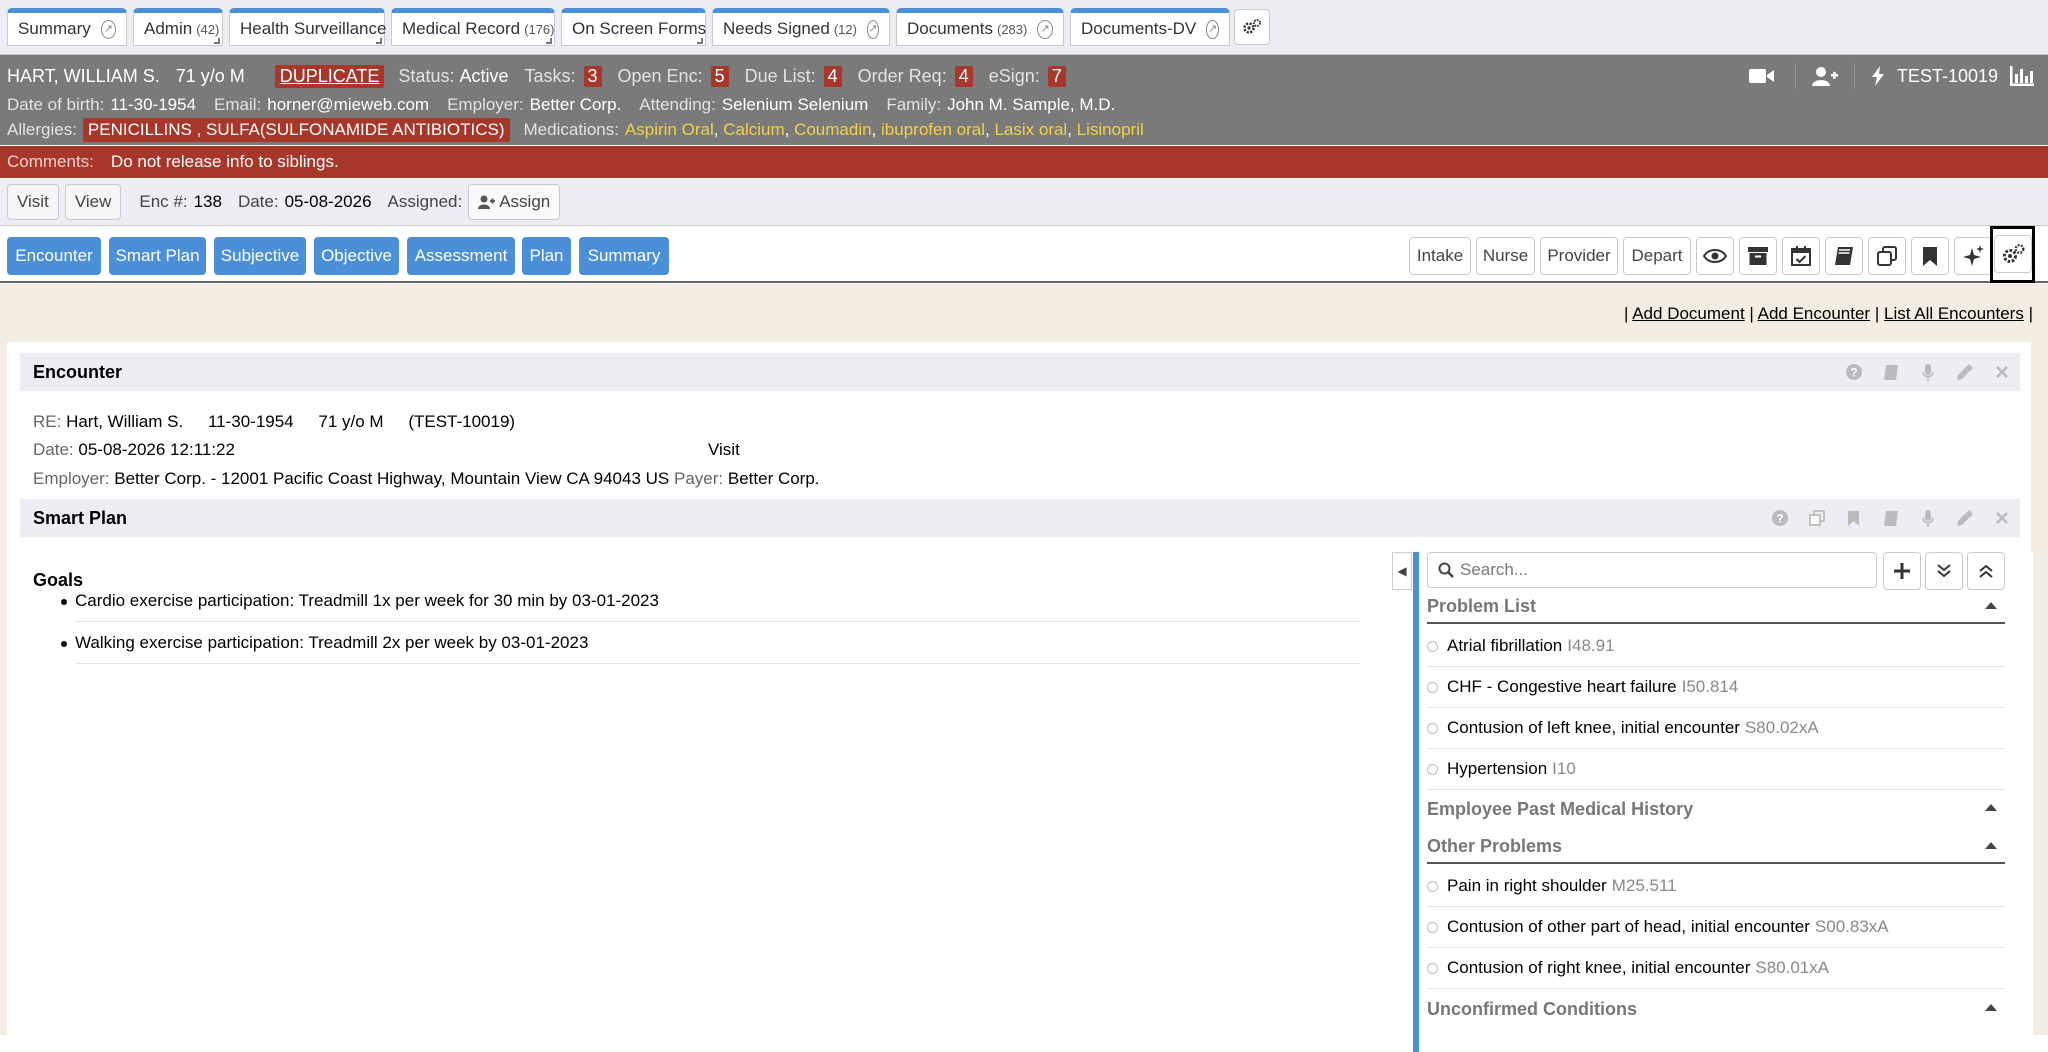 This screenshot has height=1052, width=2048. I want to click on video-camera-icon, so click(1761, 76).